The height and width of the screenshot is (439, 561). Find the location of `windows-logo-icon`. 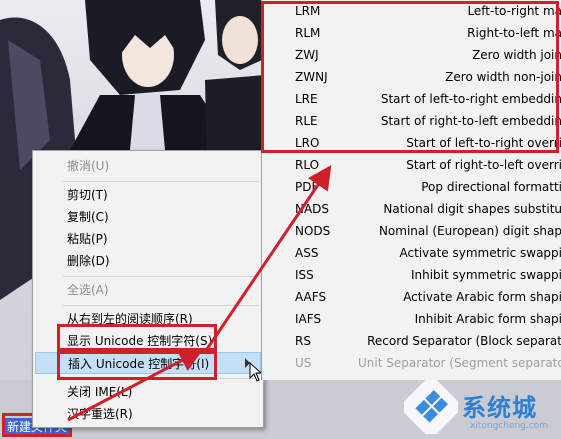

windows-logo-icon is located at coordinates (431, 406).